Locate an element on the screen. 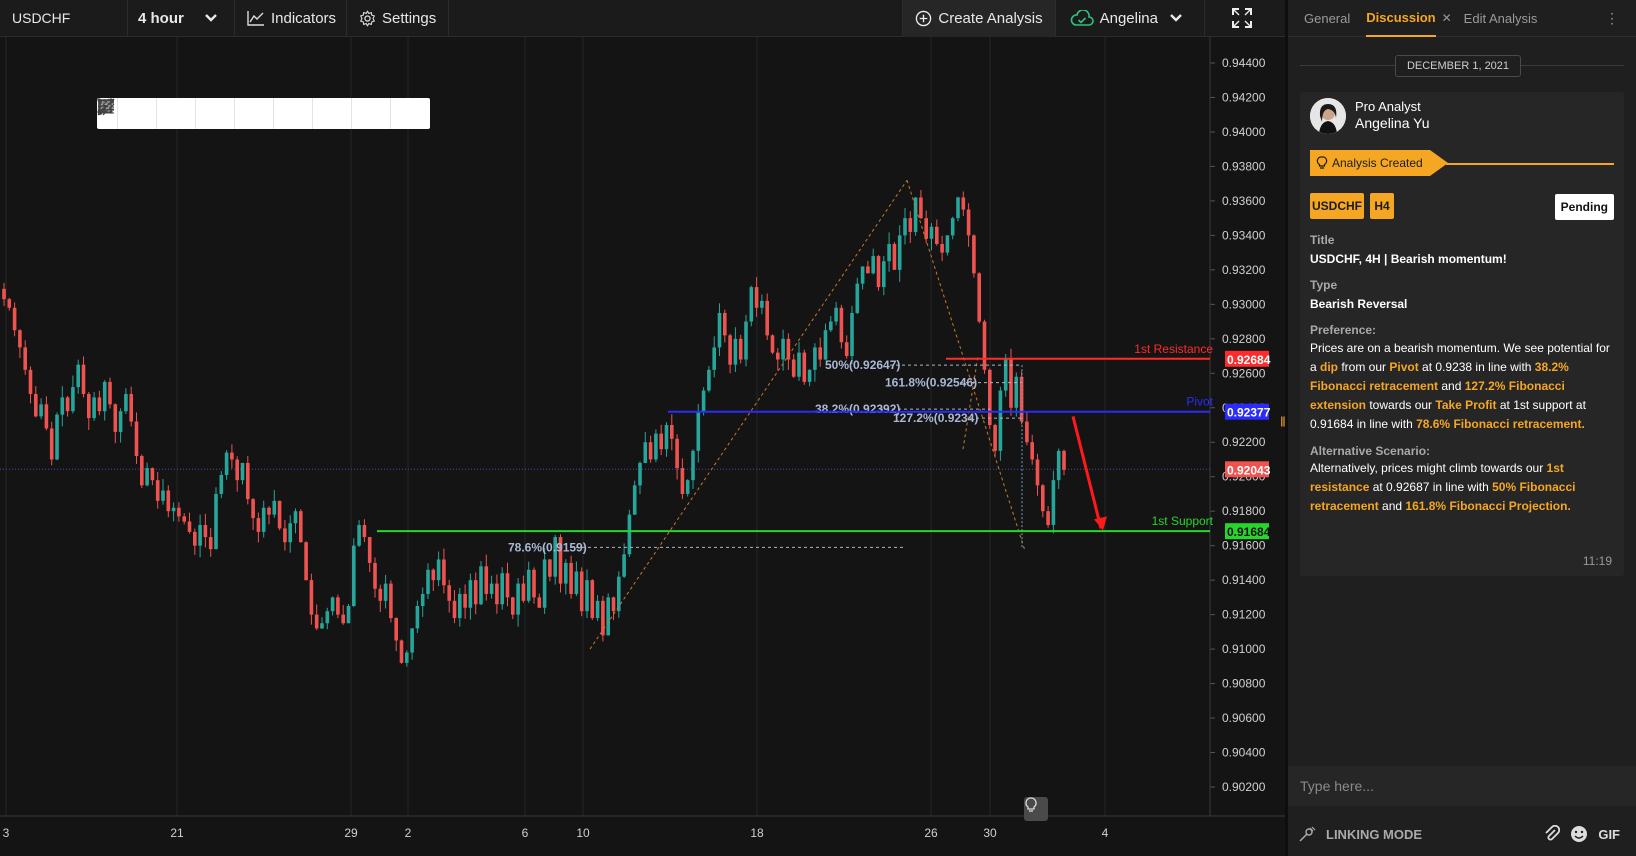 The image size is (1636, 856). pref-text-5: towards our is located at coordinates (1401, 405).